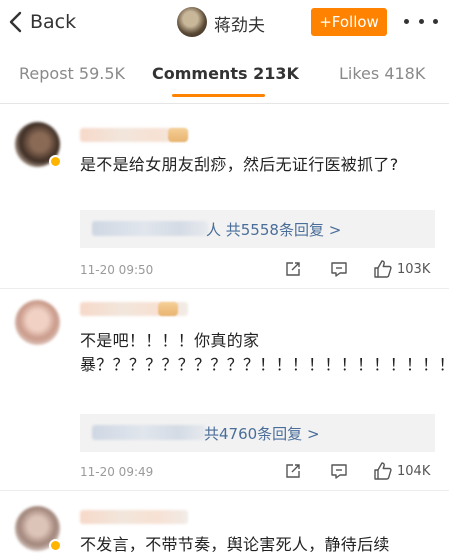 This screenshot has height=558, width=449. I want to click on back-button: Back, so click(42, 22).